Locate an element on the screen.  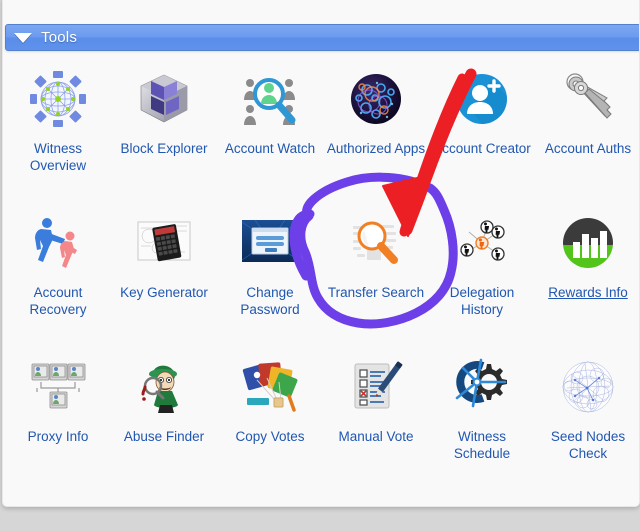
tool-item-witness-overview: Witness Overview is located at coordinates (58, 130).